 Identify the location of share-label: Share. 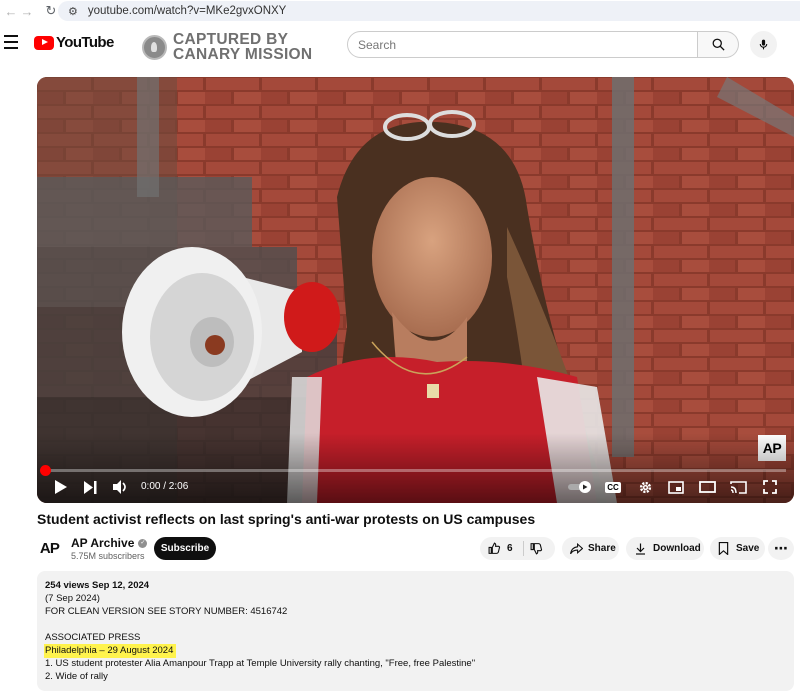
(602, 548).